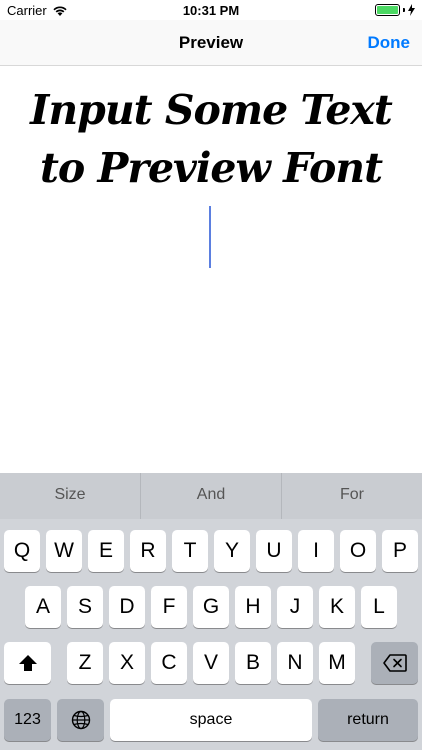  I want to click on key-row-3: Z X C V B N M, so click(211, 663).